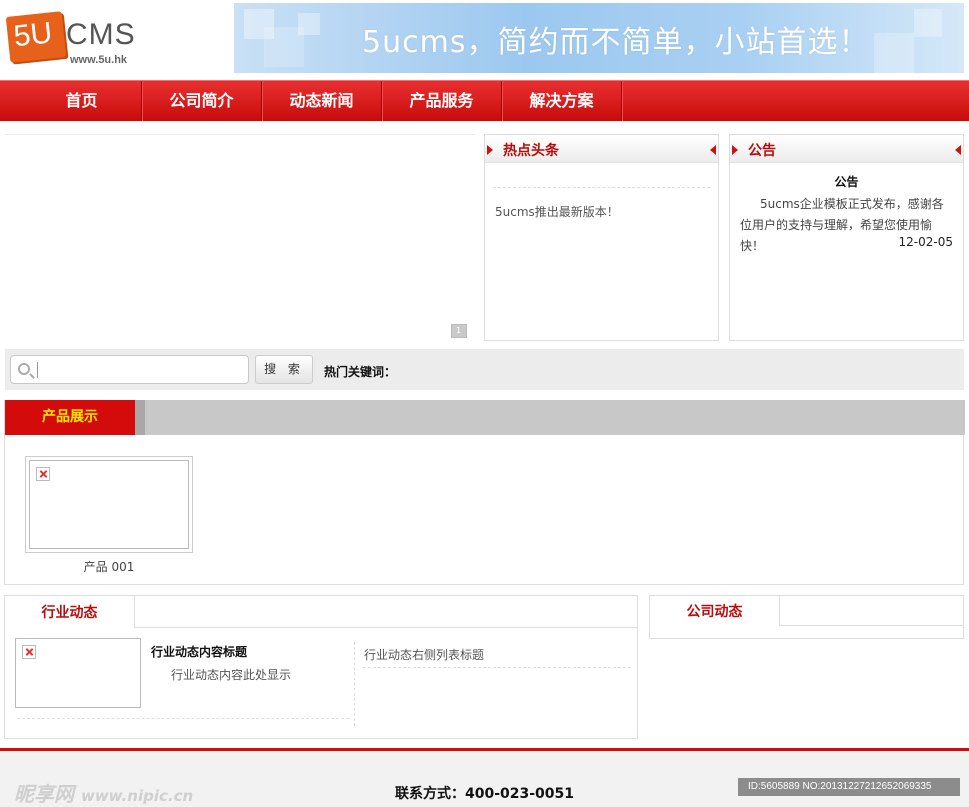  What do you see at coordinates (82, 101) in the screenshot?
I see `nav-item-home: 首页` at bounding box center [82, 101].